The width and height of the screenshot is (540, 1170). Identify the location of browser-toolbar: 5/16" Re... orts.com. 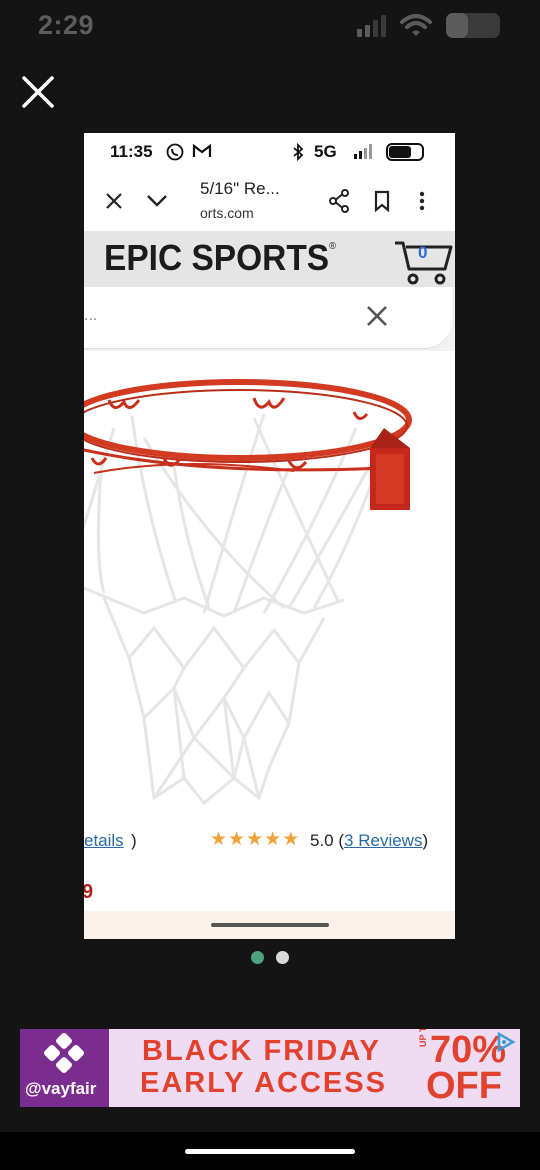
(269, 202).